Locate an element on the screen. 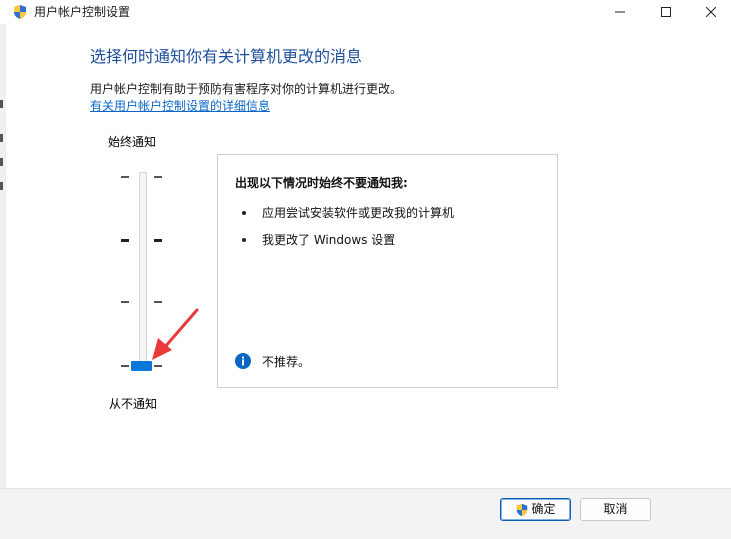  info-icon is located at coordinates (243, 361).